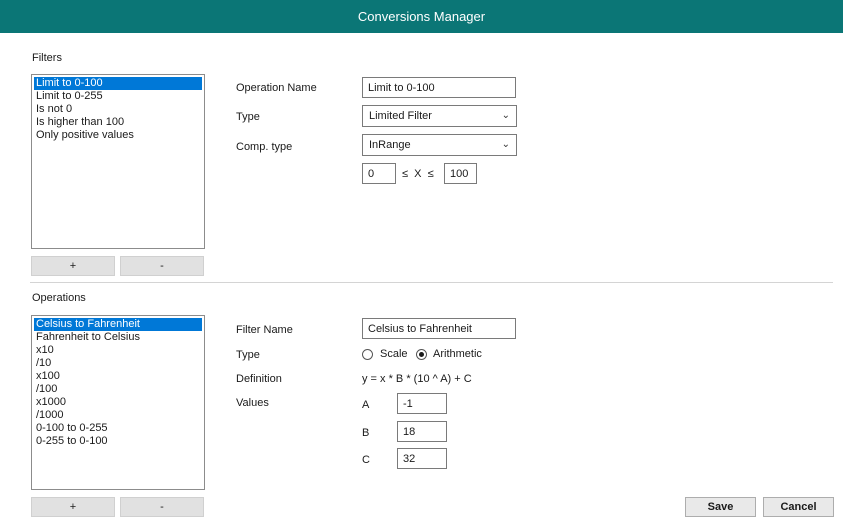  Describe the element at coordinates (59, 298) in the screenshot. I see `operations-section-label: Operations` at that location.